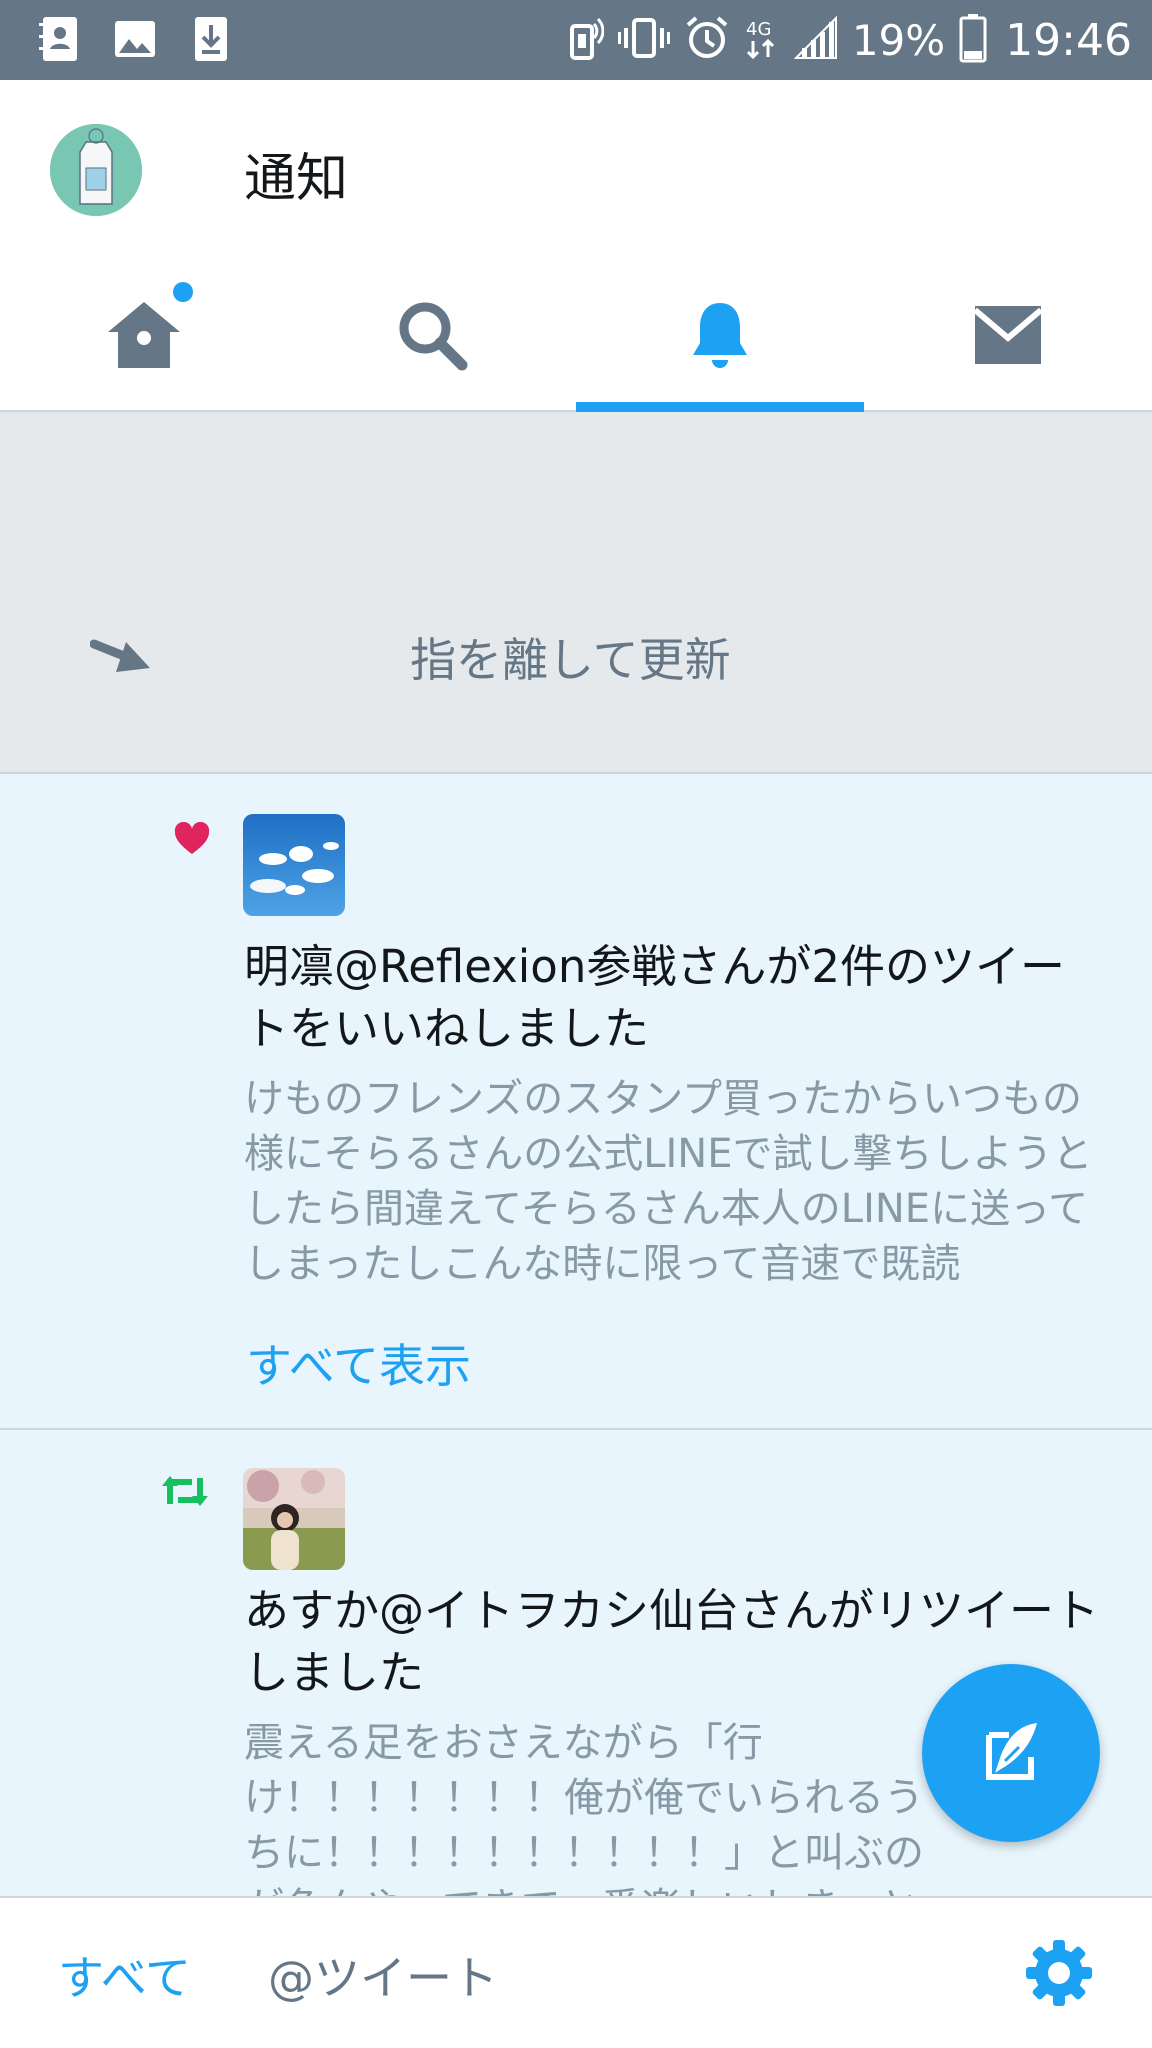 This screenshot has height=2048, width=1152. What do you see at coordinates (120, 655) in the screenshot?
I see `refresh-arrow-icon` at bounding box center [120, 655].